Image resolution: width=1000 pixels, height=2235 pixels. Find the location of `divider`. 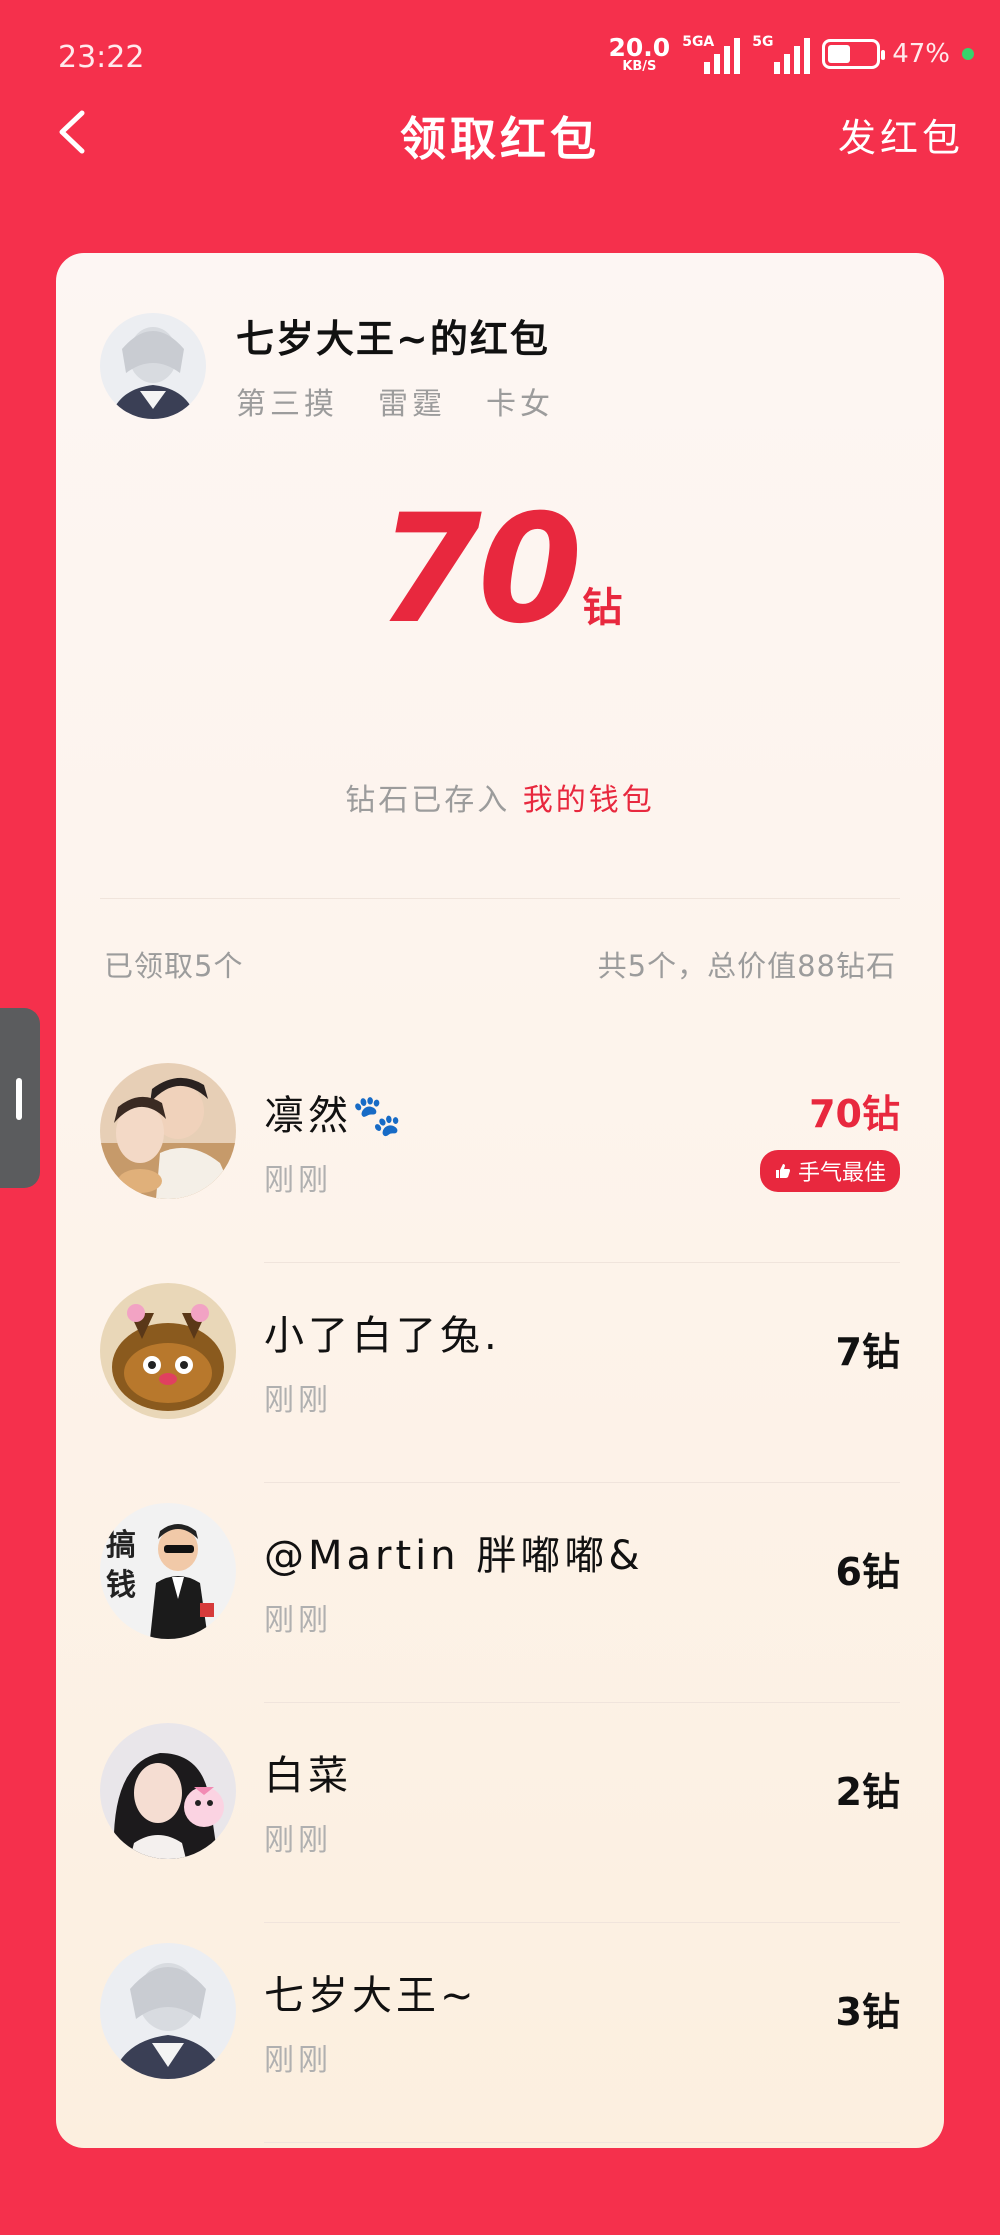

divider is located at coordinates (500, 898).